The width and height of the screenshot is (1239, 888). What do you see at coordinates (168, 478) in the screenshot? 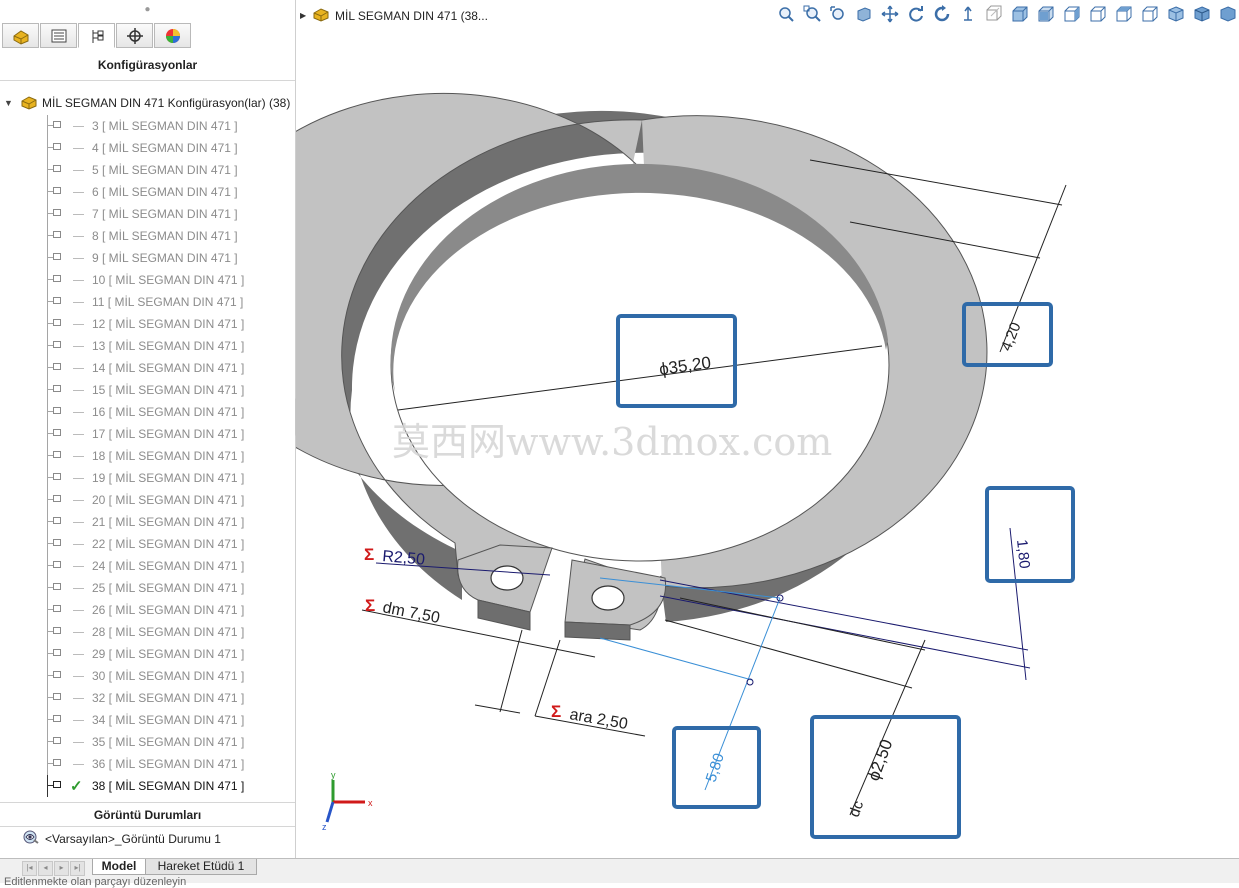
I see `config-label: 19 [ MİL SEGMAN DIN 471 ]` at bounding box center [168, 478].